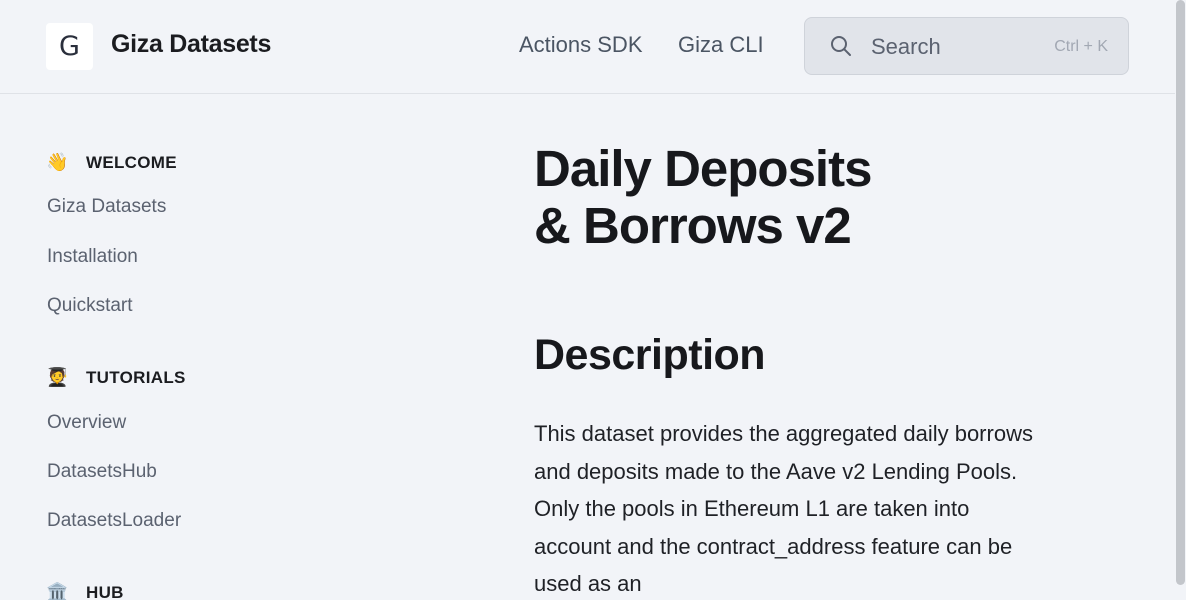 The width and height of the screenshot is (1186, 600). Describe the element at coordinates (1081, 46) in the screenshot. I see `search-shortcut: Ctrl + K` at that location.